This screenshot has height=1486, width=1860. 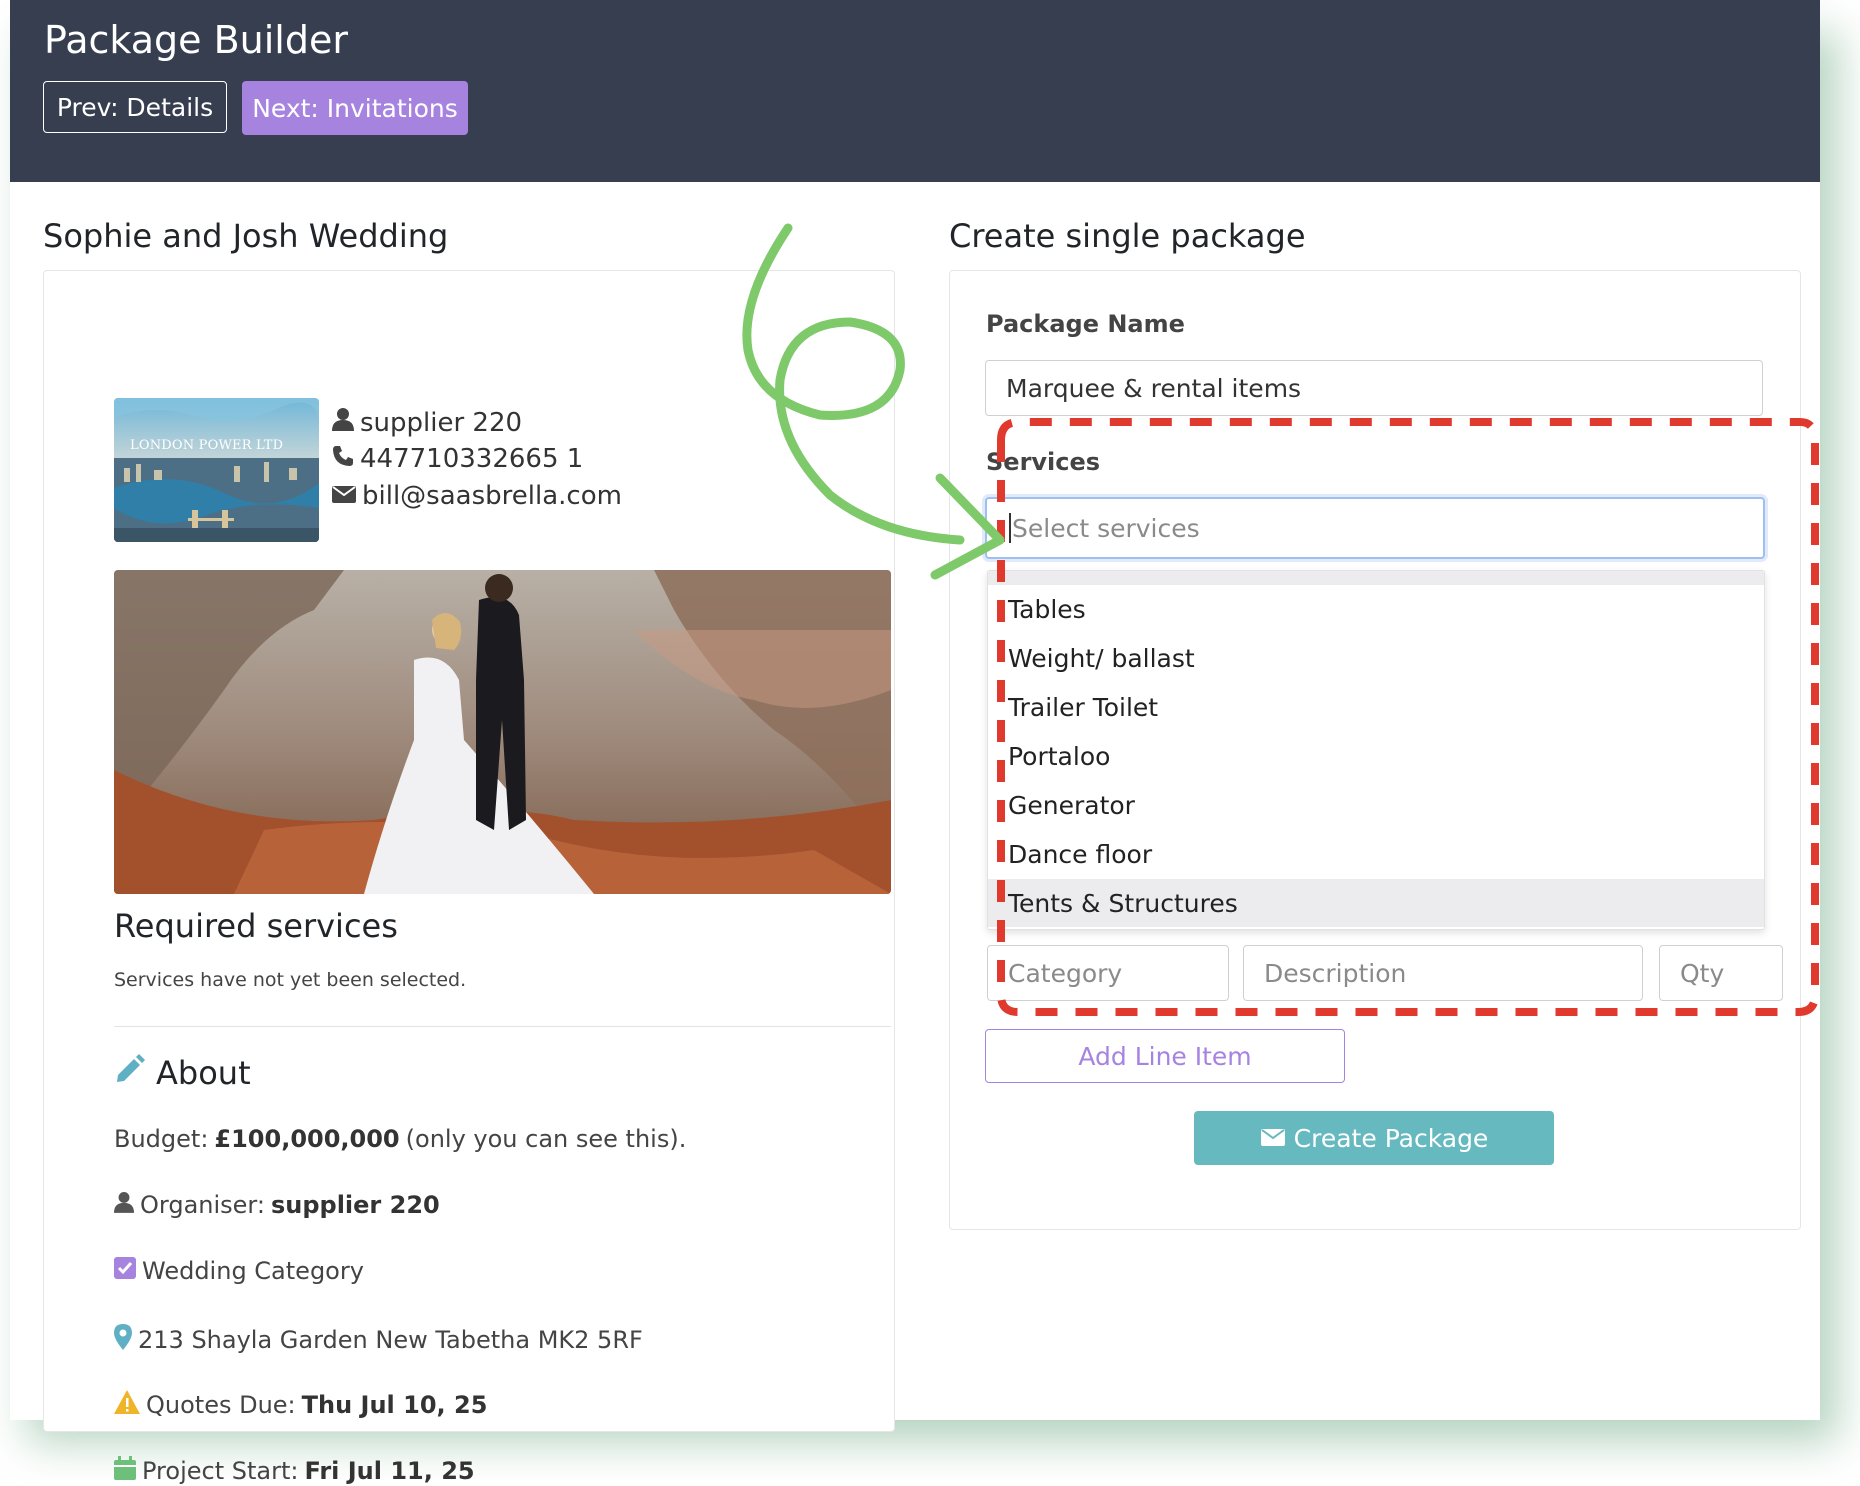 What do you see at coordinates (546, 1139) in the screenshot?
I see `budget-note: (only you can see this).` at bounding box center [546, 1139].